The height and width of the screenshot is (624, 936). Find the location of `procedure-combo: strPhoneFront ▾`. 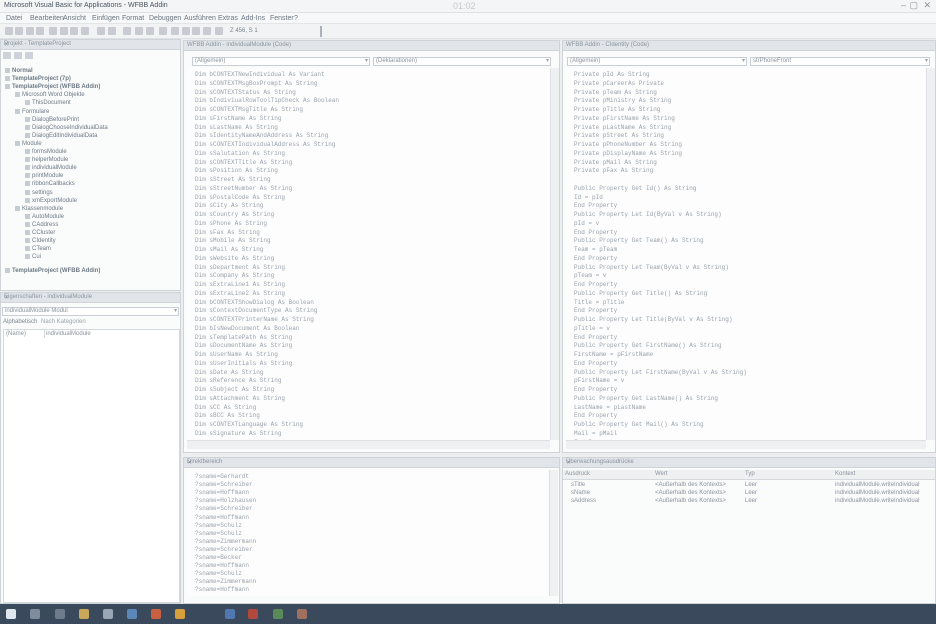

procedure-combo: strPhoneFront ▾ is located at coordinates (840, 61).